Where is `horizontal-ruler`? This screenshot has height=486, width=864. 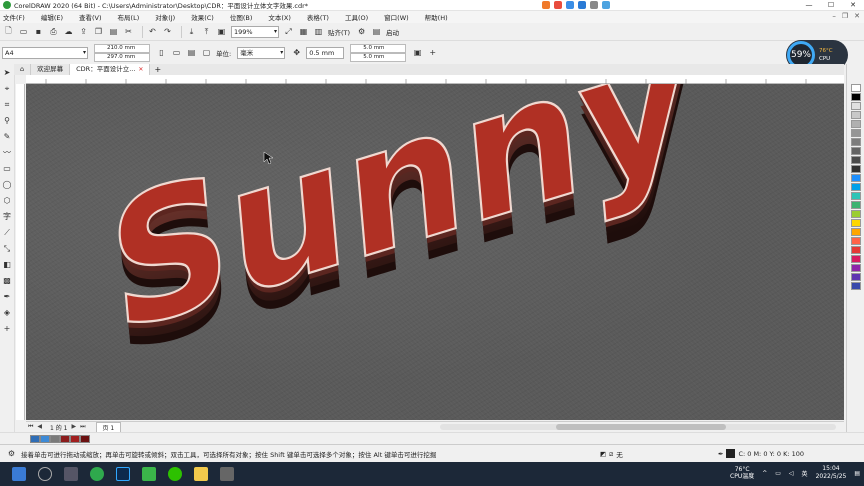
horizontal-ruler is located at coordinates (435, 79).